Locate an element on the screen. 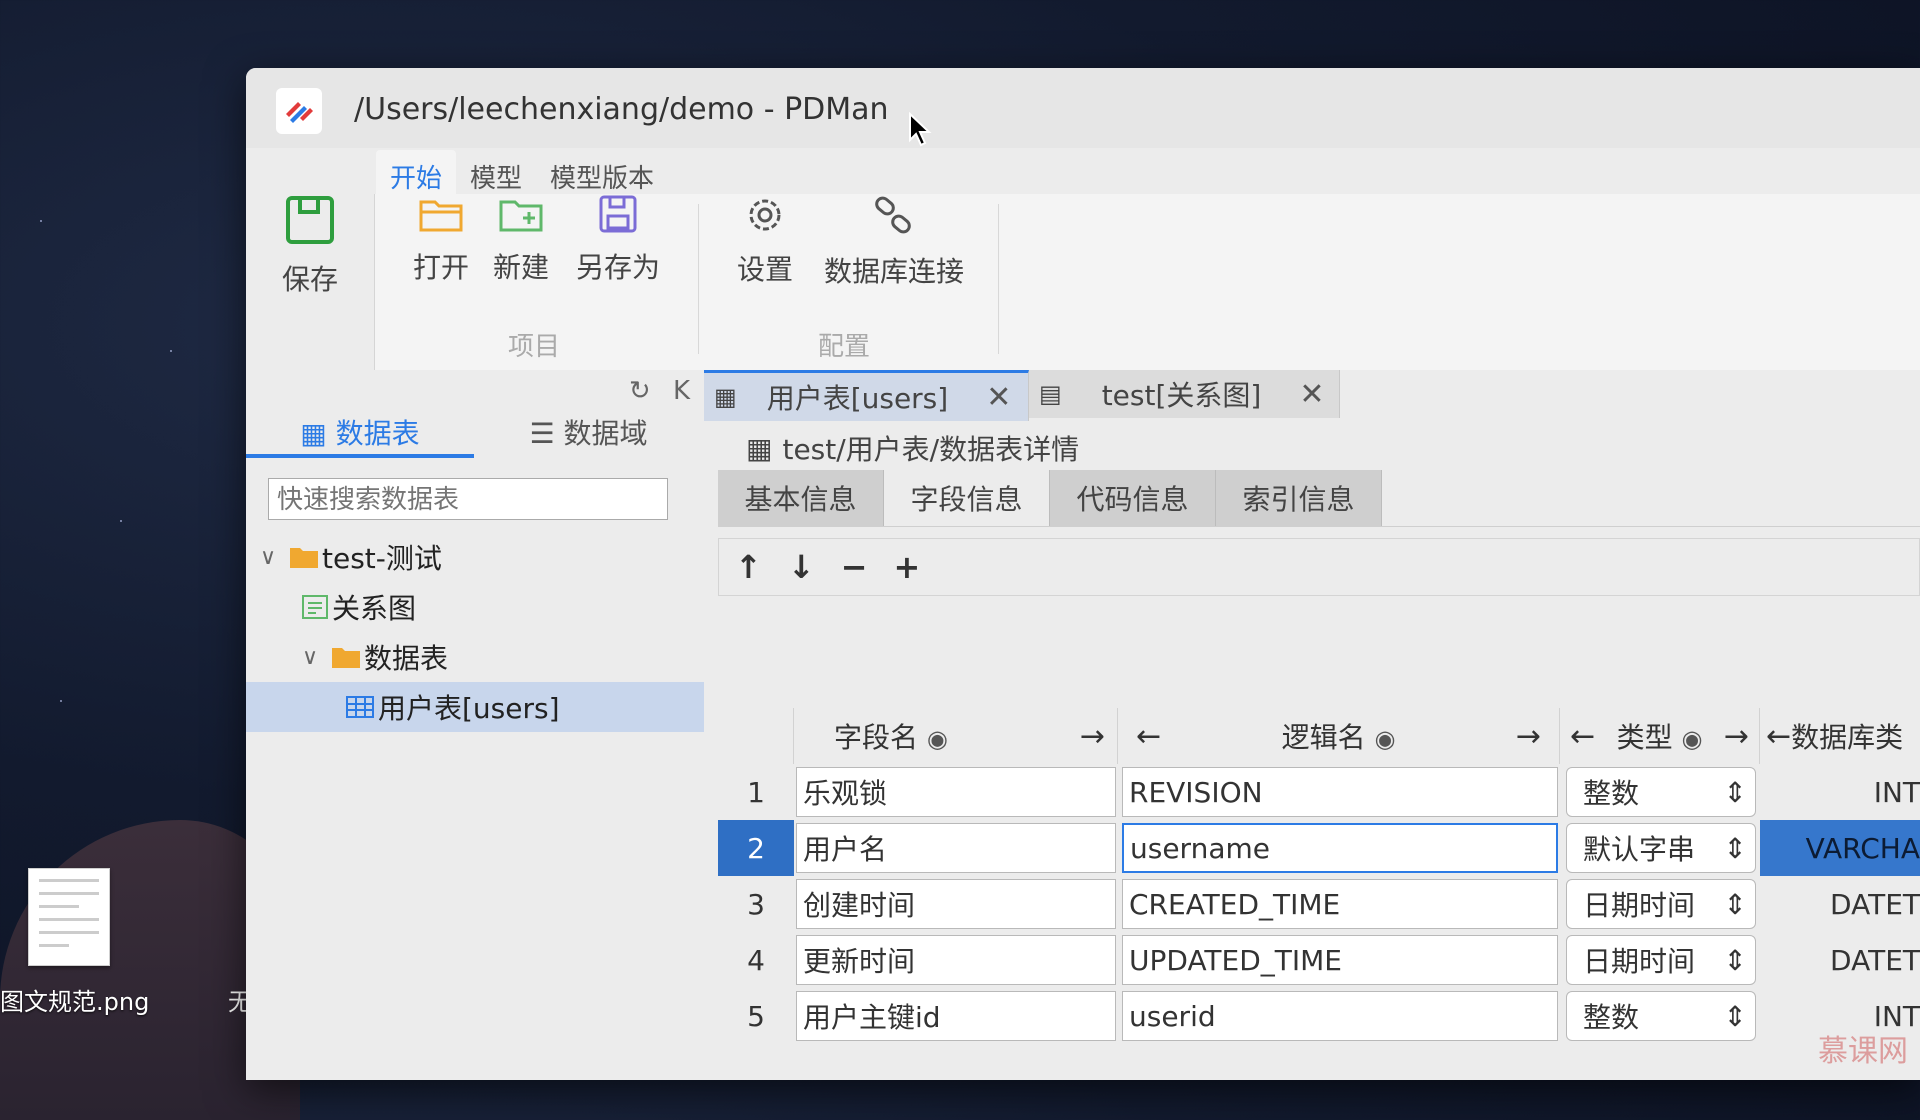 Image resolution: width=1920 pixels, height=1120 pixels. diagram-icon: ▤ is located at coordinates (1050, 394).